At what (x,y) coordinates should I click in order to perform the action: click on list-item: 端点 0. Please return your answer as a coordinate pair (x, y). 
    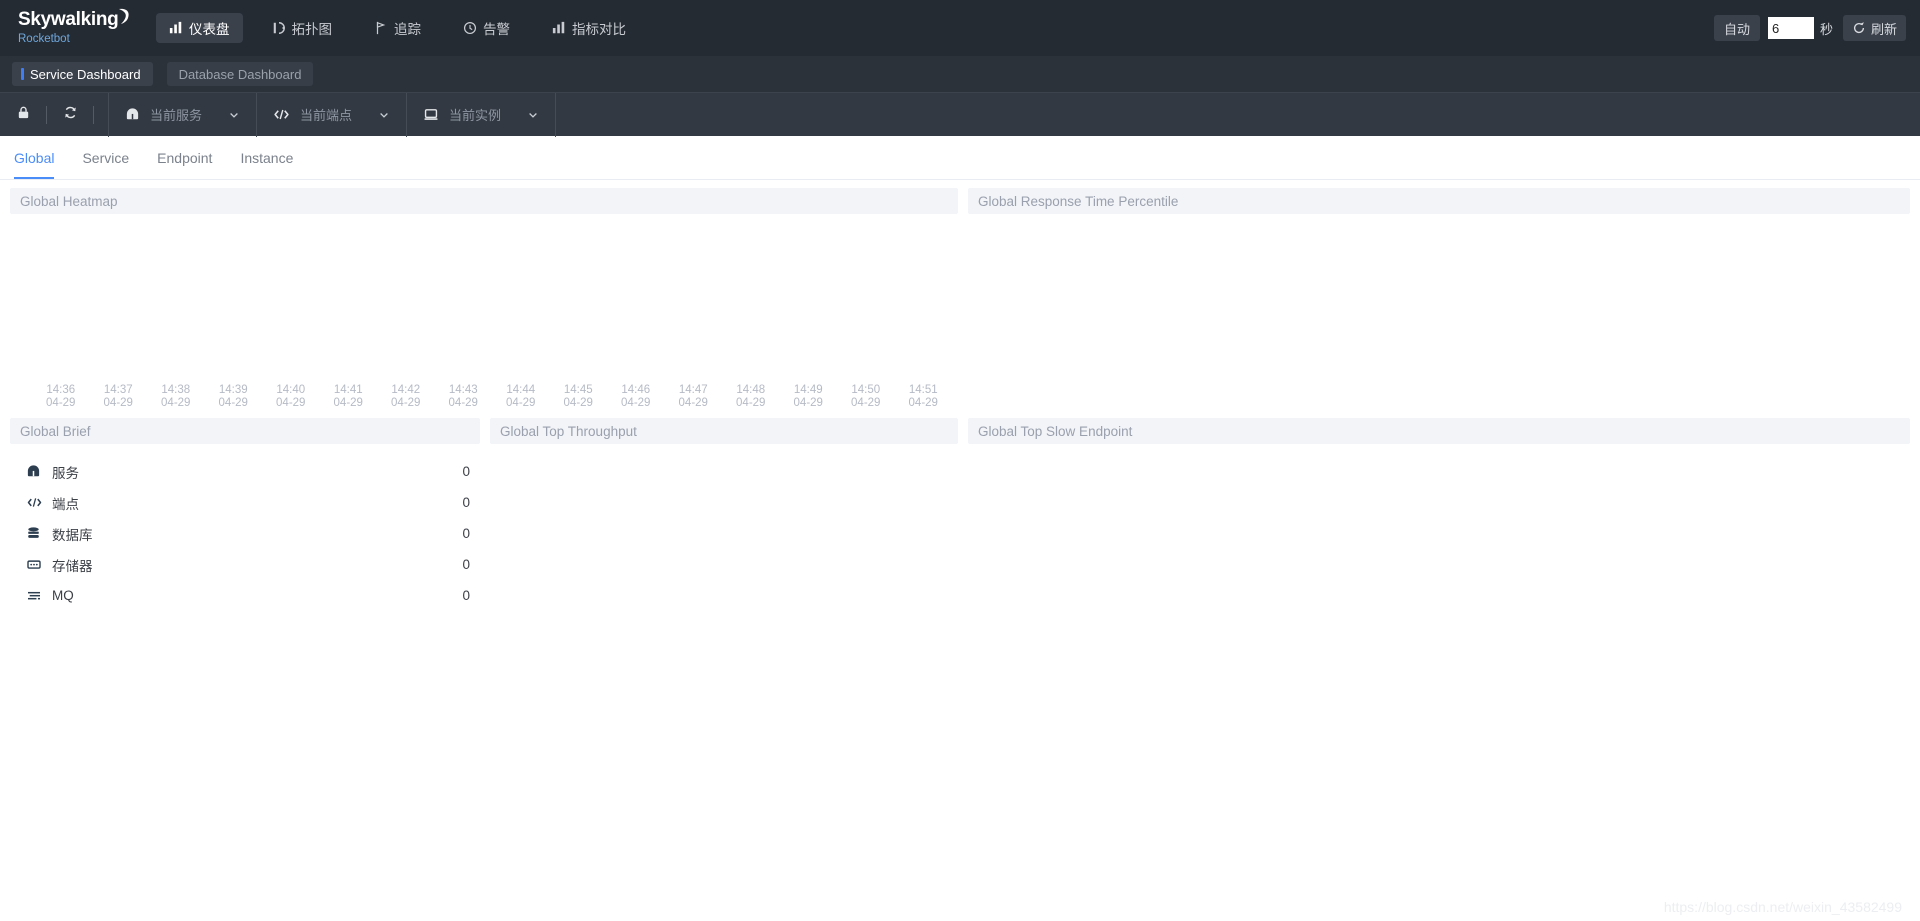
    Looking at the image, I should click on (245, 502).